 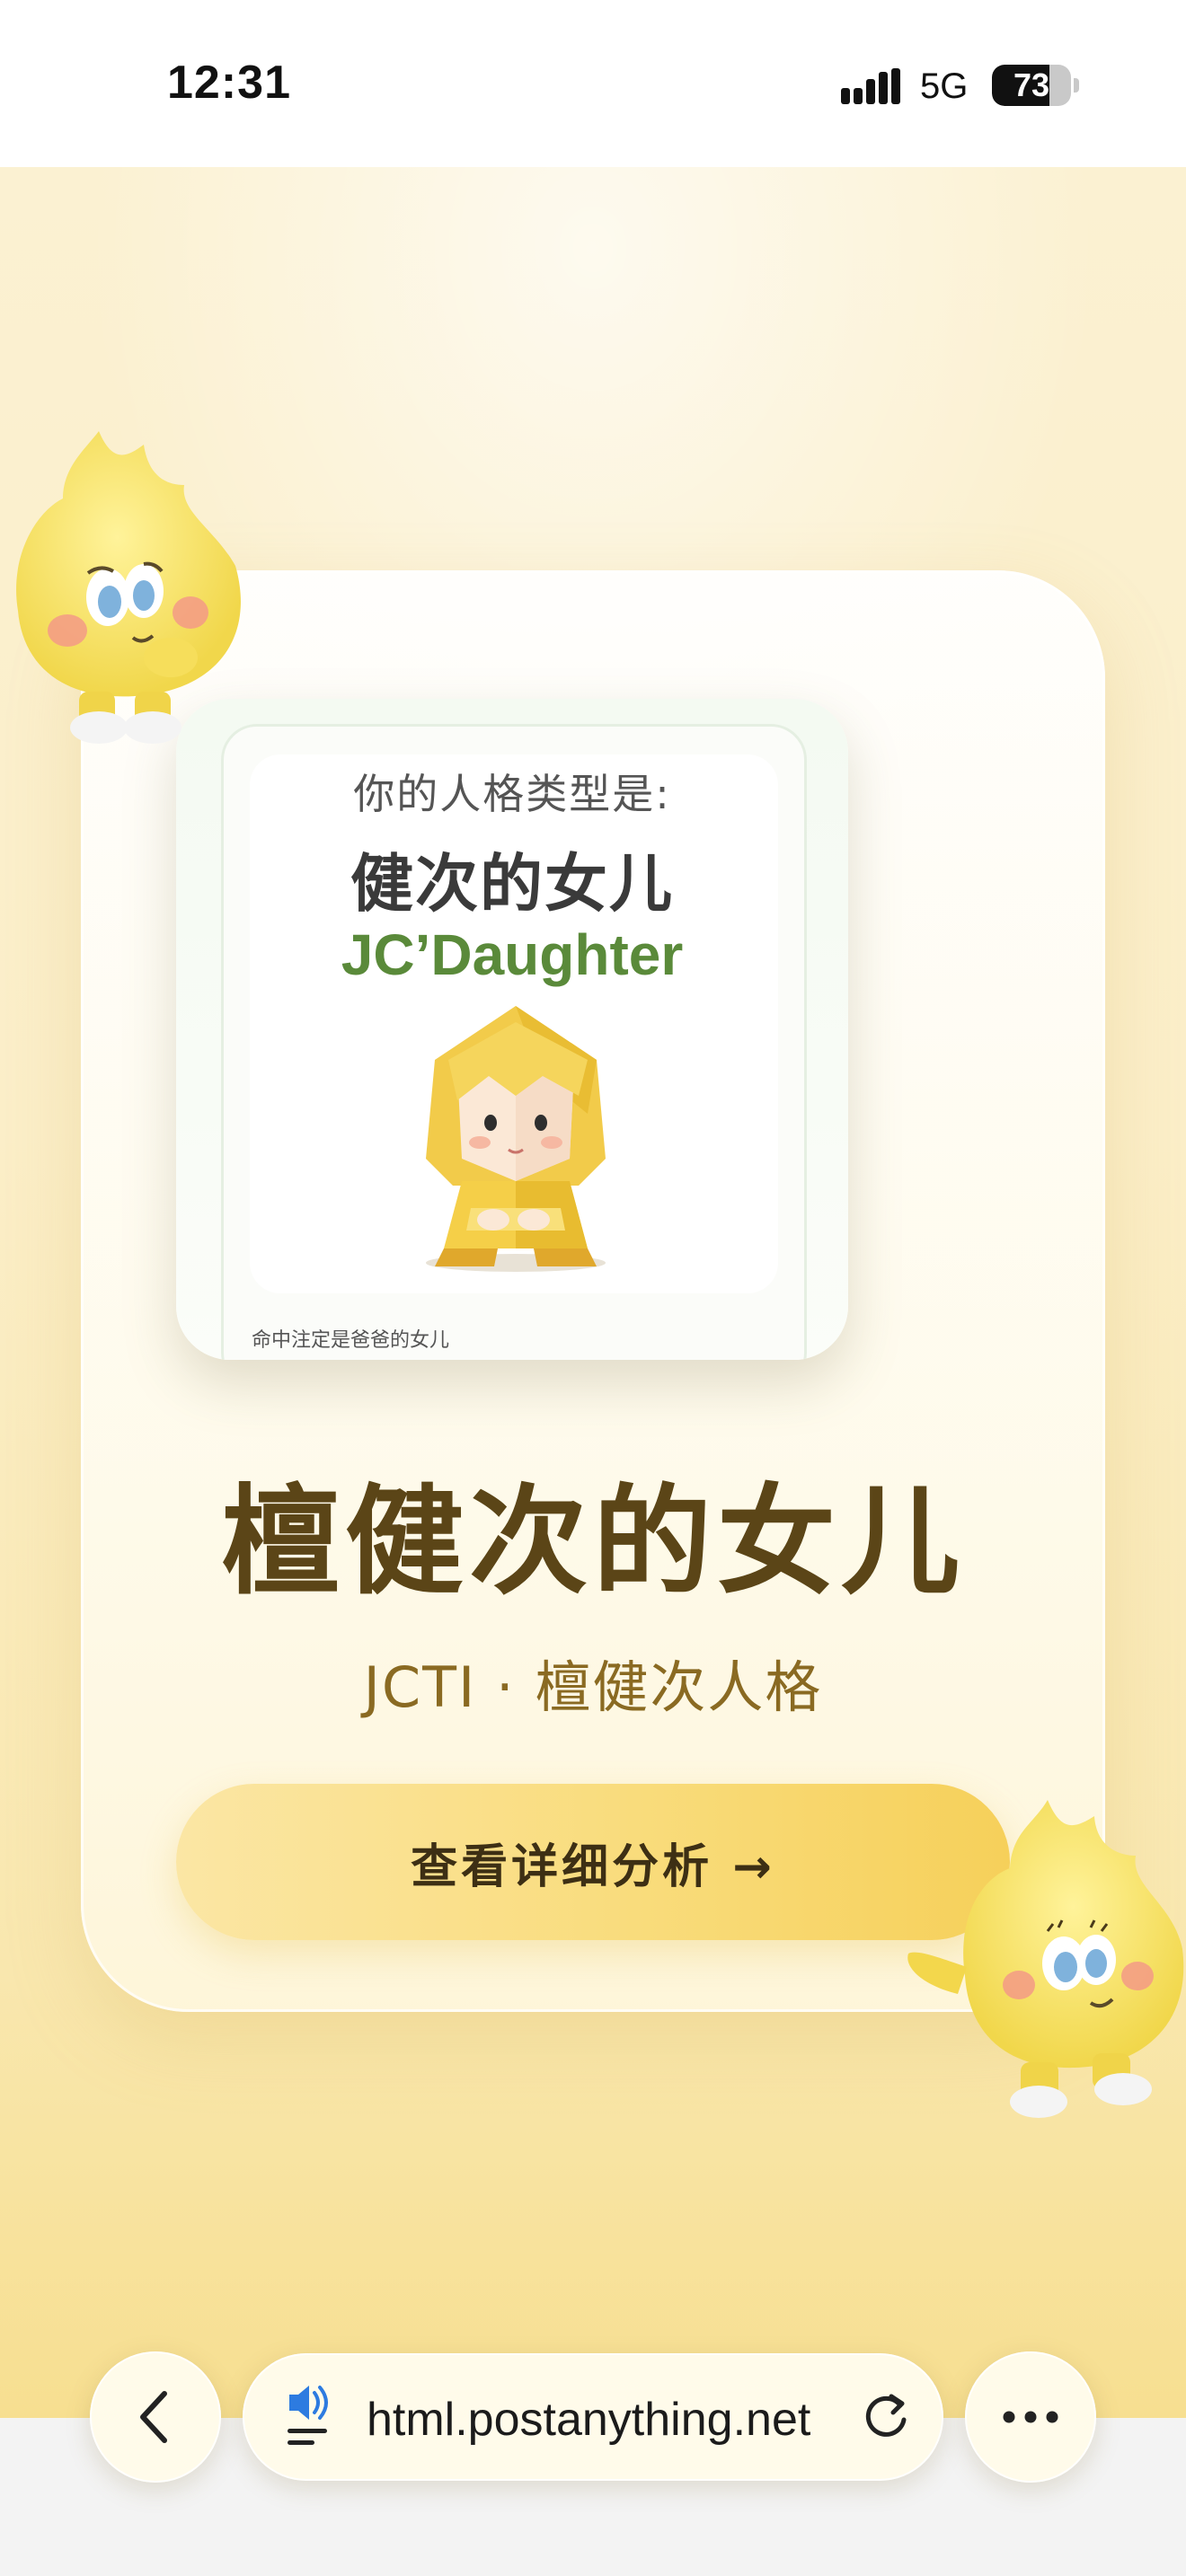 What do you see at coordinates (593, 1542) in the screenshot?
I see `result-title: 檀健次的女儿` at bounding box center [593, 1542].